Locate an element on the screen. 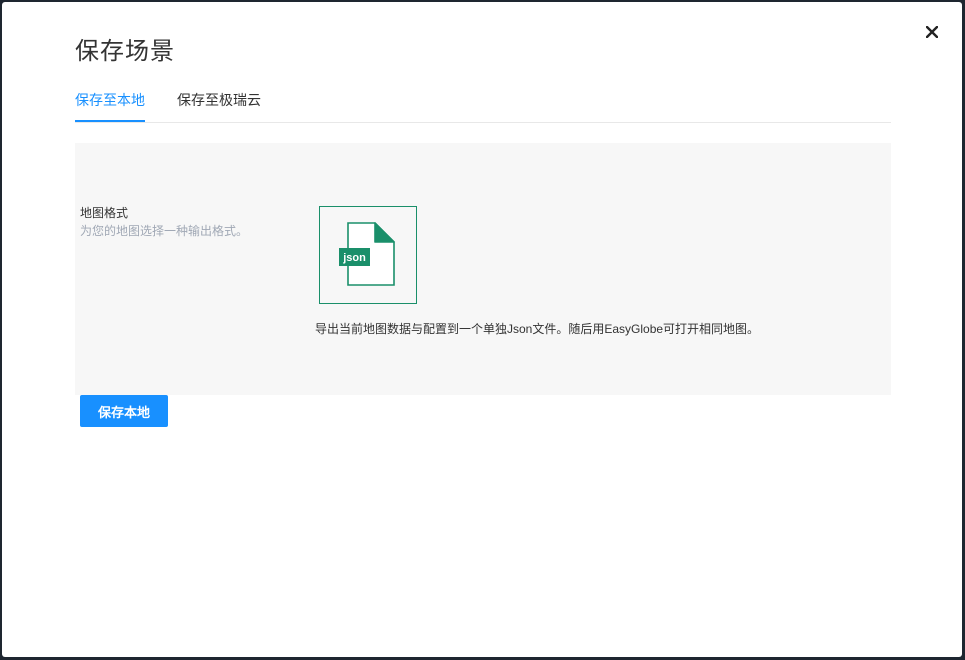 The image size is (965, 660). format-label: 地图格式 is located at coordinates (104, 213).